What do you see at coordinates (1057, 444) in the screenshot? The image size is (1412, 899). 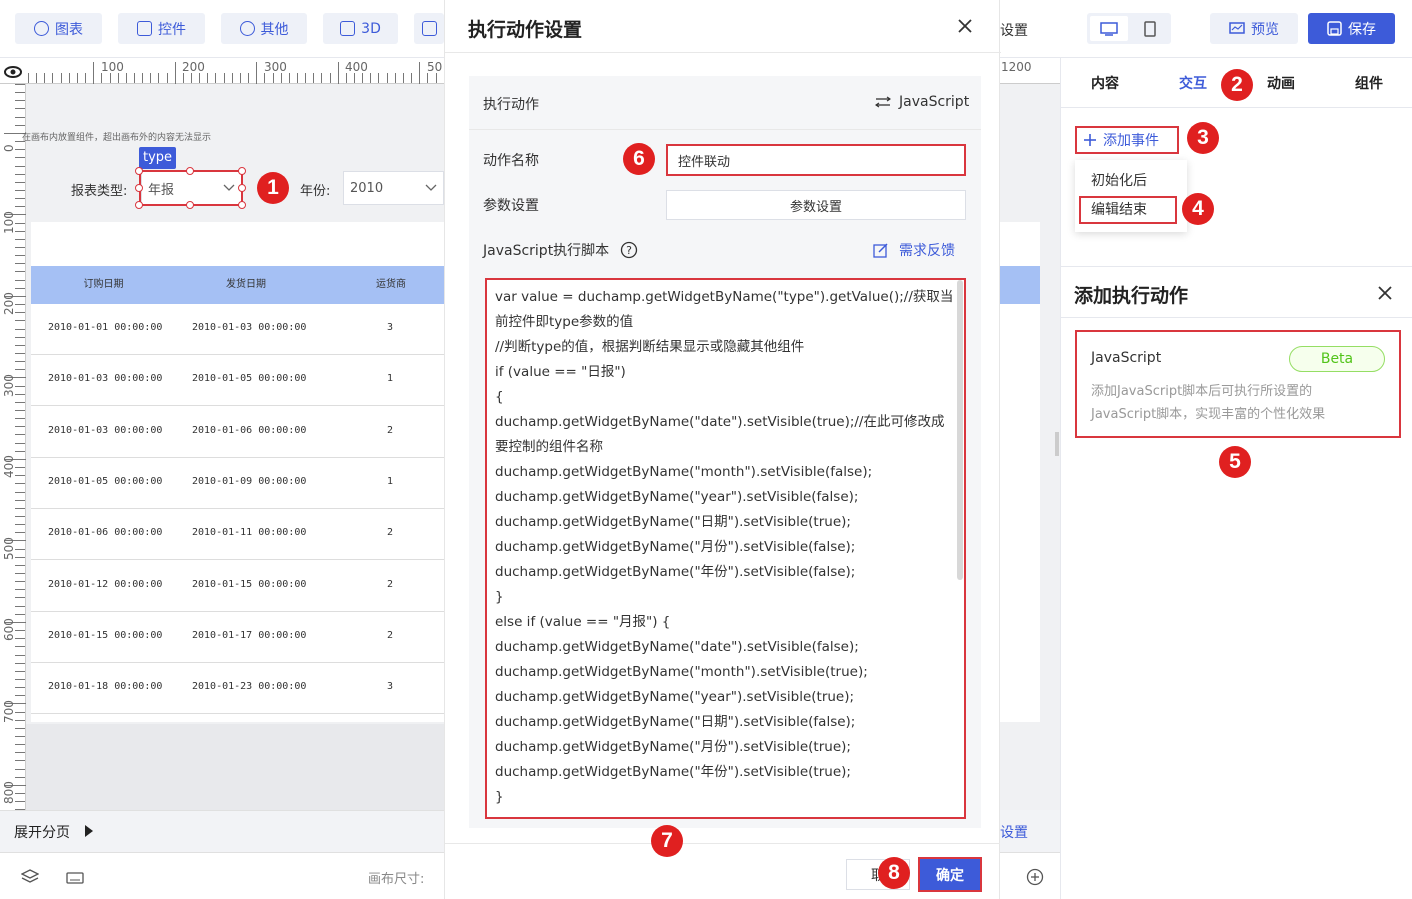 I see `panel-splitter` at bounding box center [1057, 444].